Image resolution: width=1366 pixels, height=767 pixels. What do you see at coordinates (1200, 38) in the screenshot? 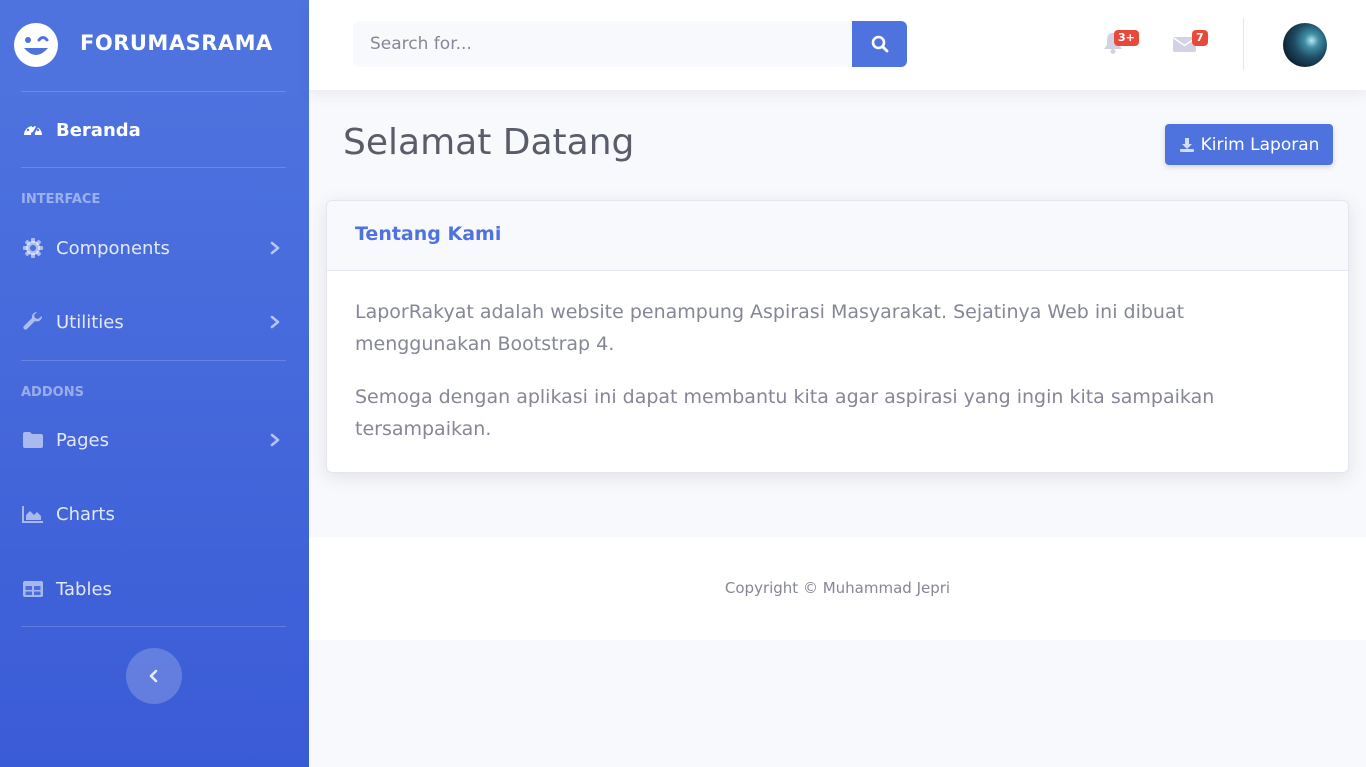
I see `messages-badge: 7` at bounding box center [1200, 38].